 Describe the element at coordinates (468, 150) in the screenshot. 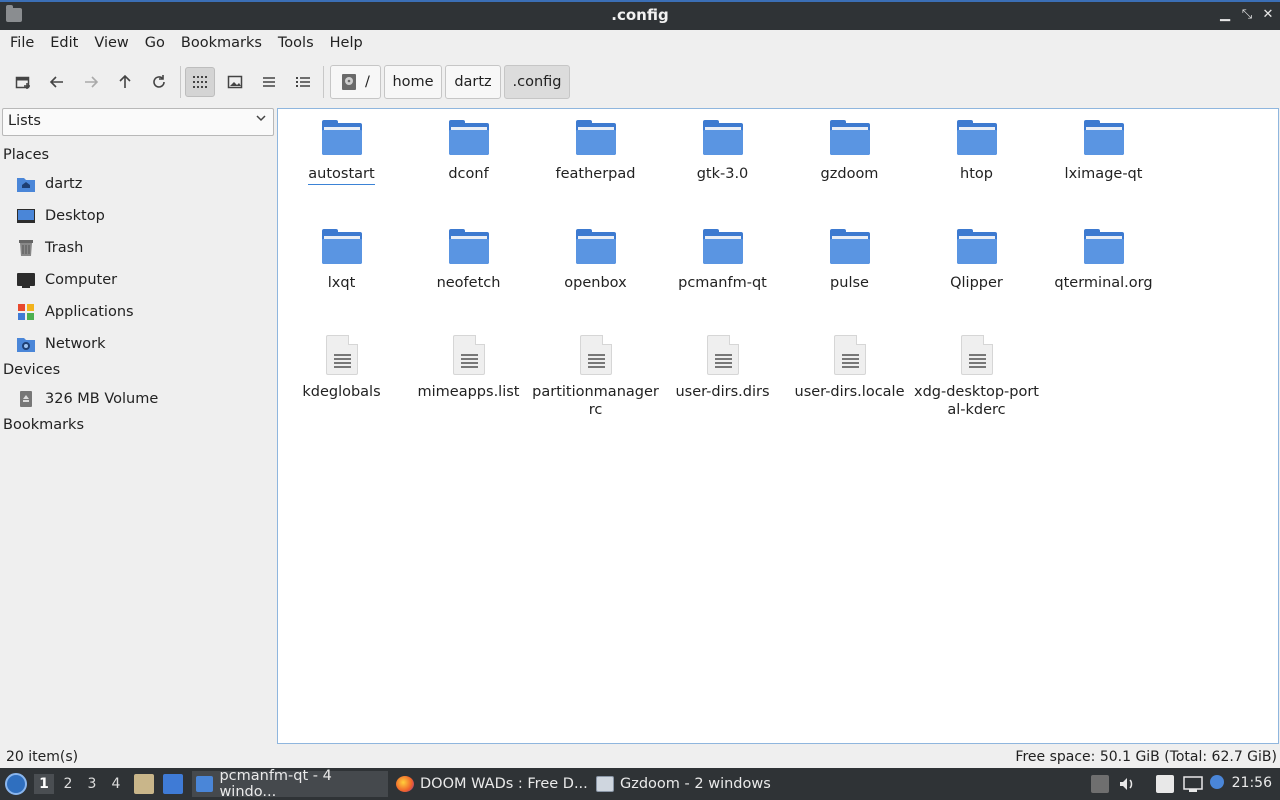

I see `folder-item: dconf` at that location.